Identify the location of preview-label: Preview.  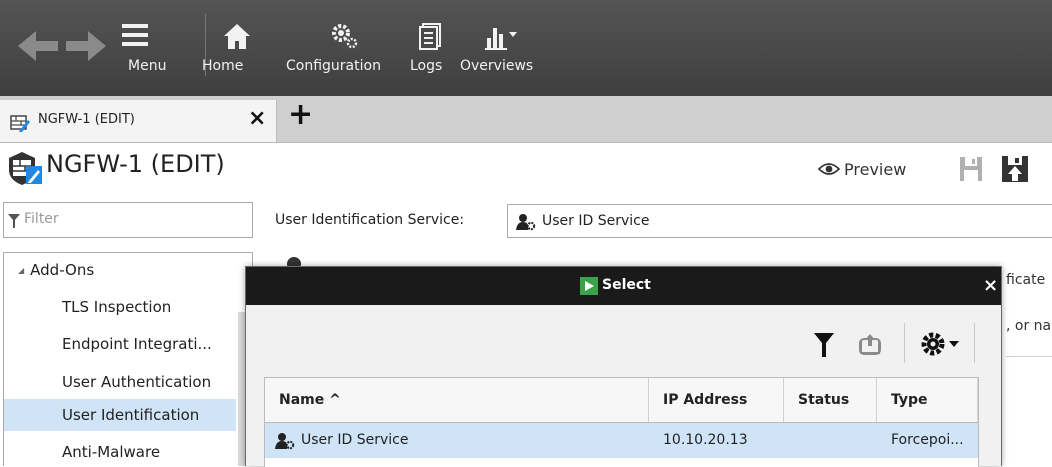
(875, 169).